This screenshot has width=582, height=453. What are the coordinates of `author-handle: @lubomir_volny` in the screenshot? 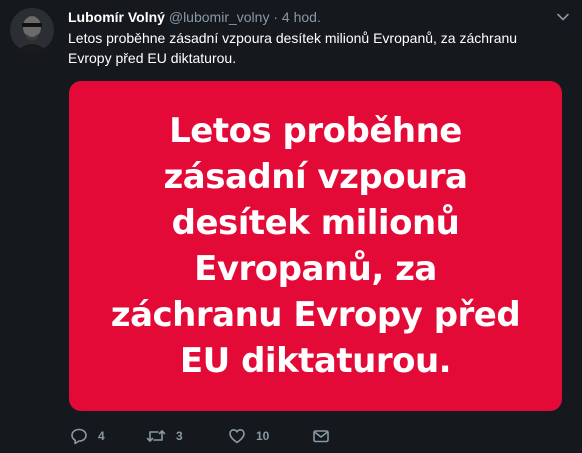 It's located at (219, 17).